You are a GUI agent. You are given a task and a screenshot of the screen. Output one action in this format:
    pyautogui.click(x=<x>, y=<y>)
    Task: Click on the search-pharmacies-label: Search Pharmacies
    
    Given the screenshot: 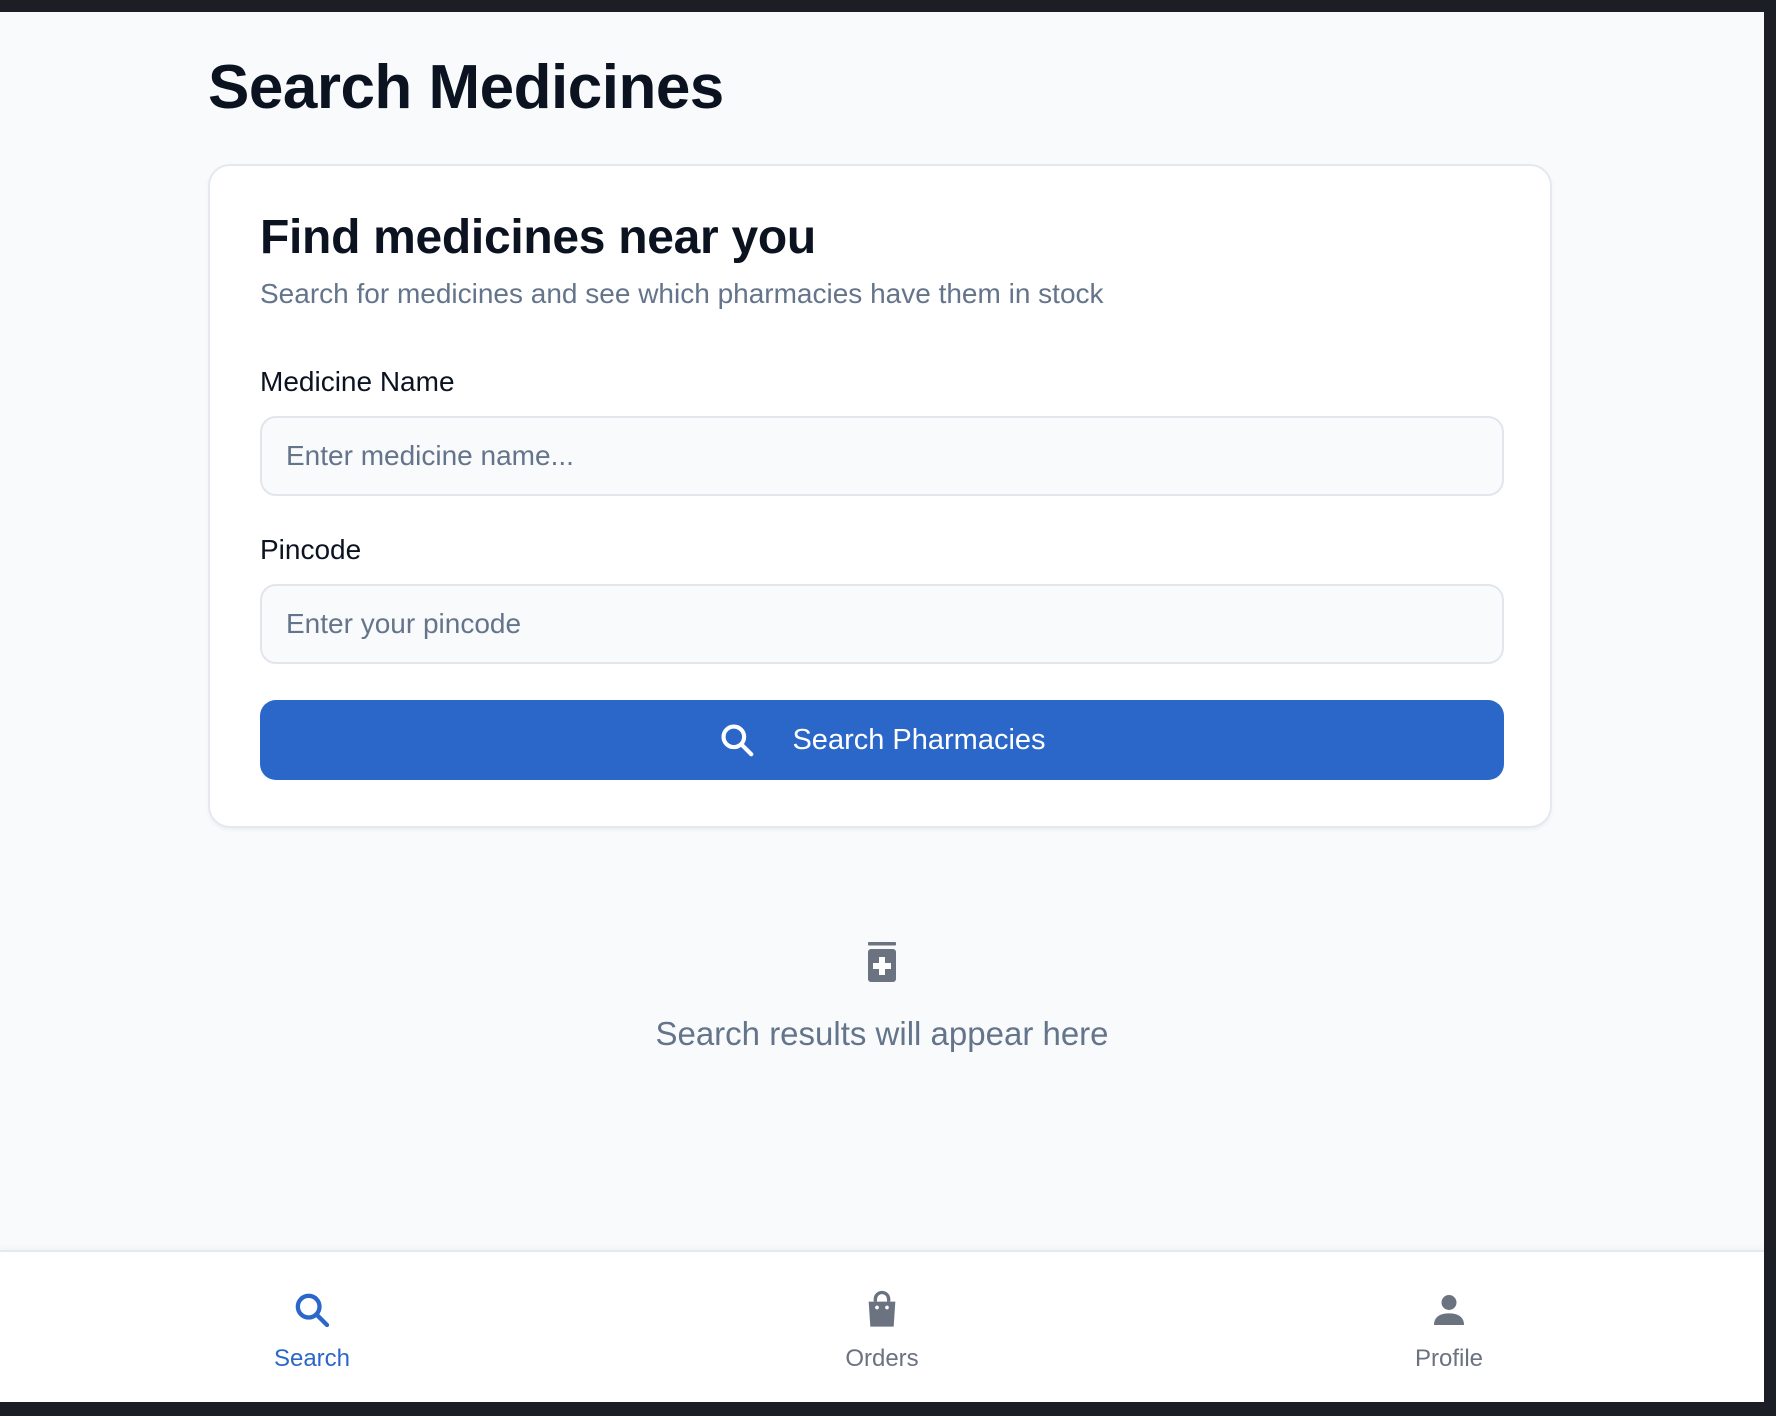 What is the action you would take?
    pyautogui.click(x=919, y=739)
    